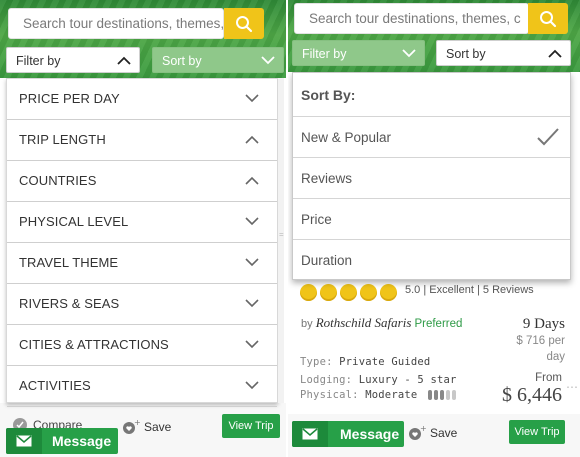 The width and height of the screenshot is (580, 457). Describe the element at coordinates (385, 362) in the screenshot. I see `type-value: Private Guided` at that location.